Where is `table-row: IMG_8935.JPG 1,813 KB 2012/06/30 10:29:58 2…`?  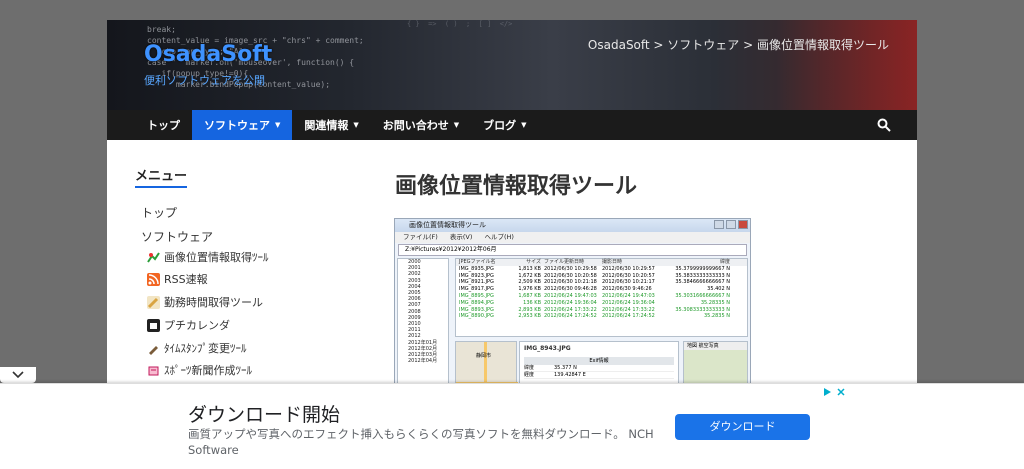
table-row: IMG_8935.JPG 1,813 KB 2012/06/30 10:29:58 2… is located at coordinates (594, 268).